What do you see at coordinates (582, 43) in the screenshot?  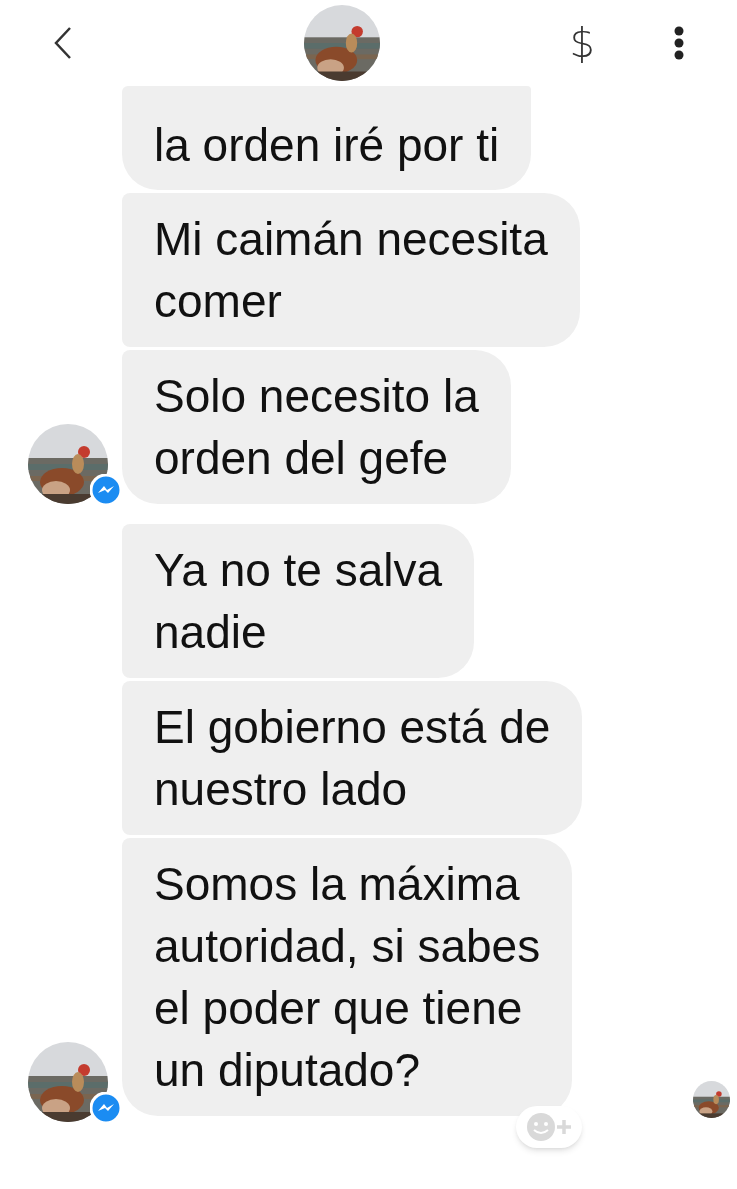 I see `payment-button: $` at bounding box center [582, 43].